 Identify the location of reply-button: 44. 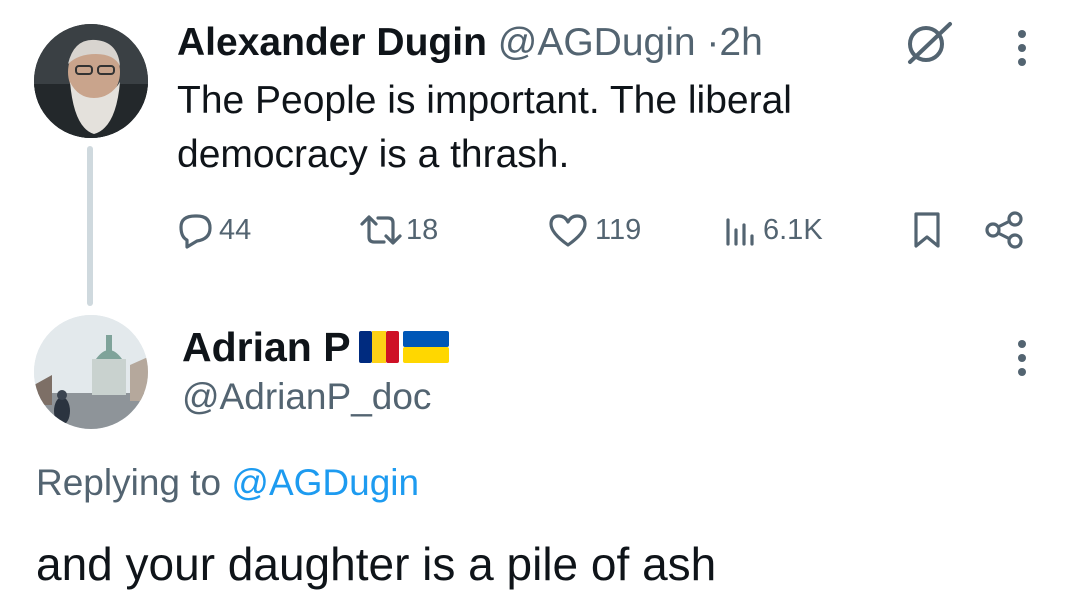
(213, 230).